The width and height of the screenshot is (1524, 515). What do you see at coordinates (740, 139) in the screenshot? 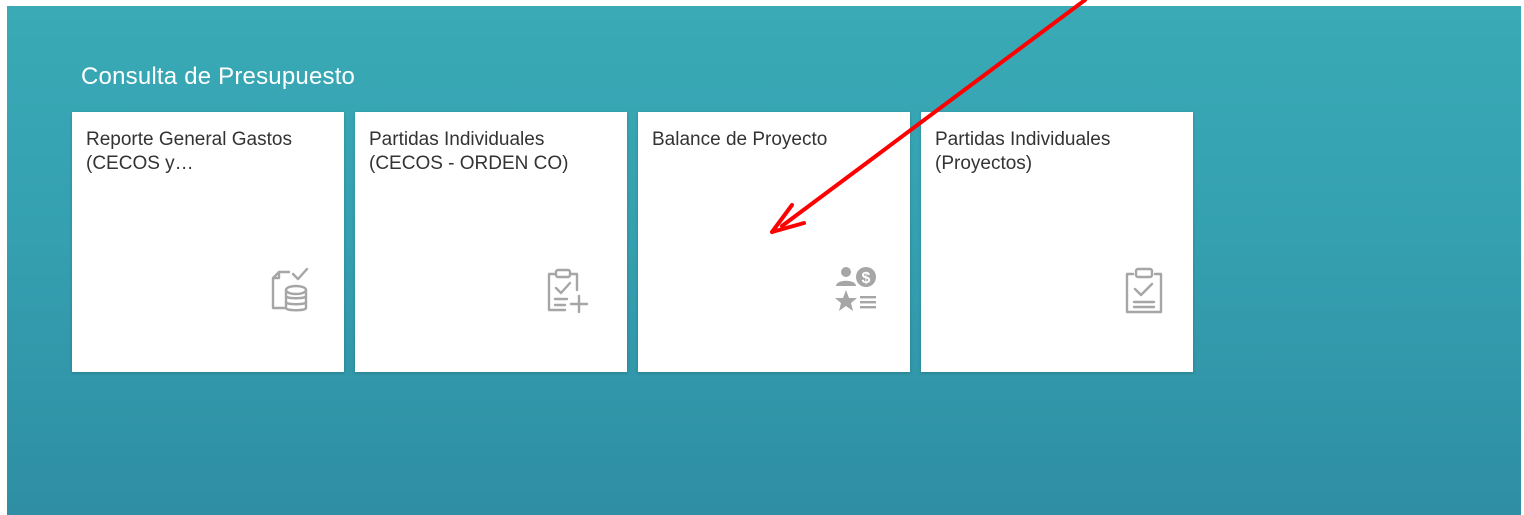
I see `tile-title: Balance de Proyecto` at bounding box center [740, 139].